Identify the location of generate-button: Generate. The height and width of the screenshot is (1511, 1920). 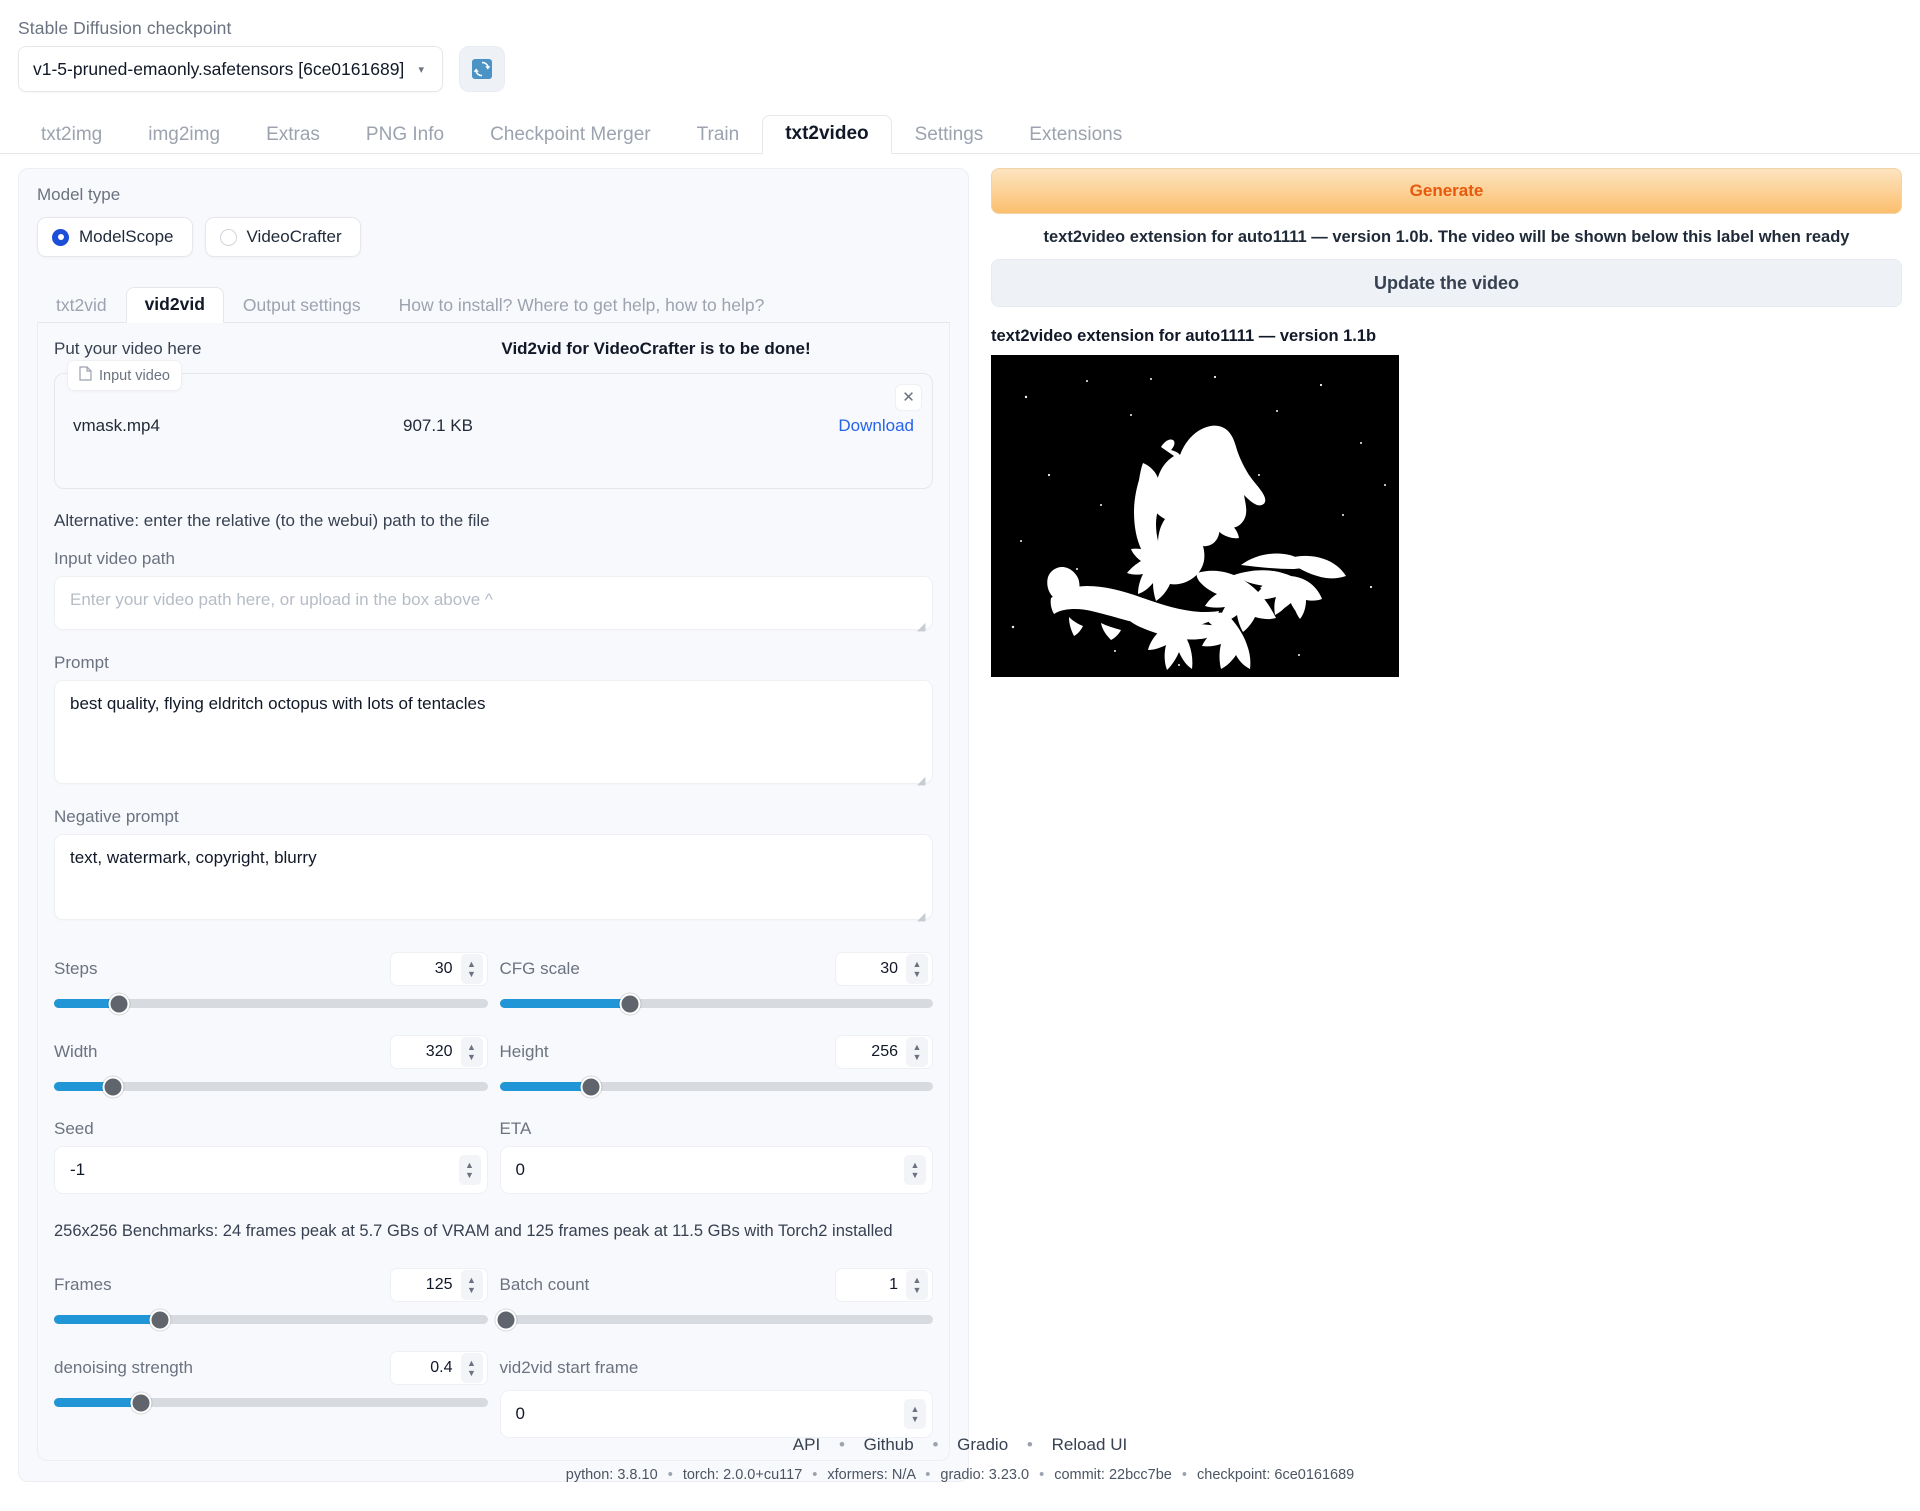
(1446, 191).